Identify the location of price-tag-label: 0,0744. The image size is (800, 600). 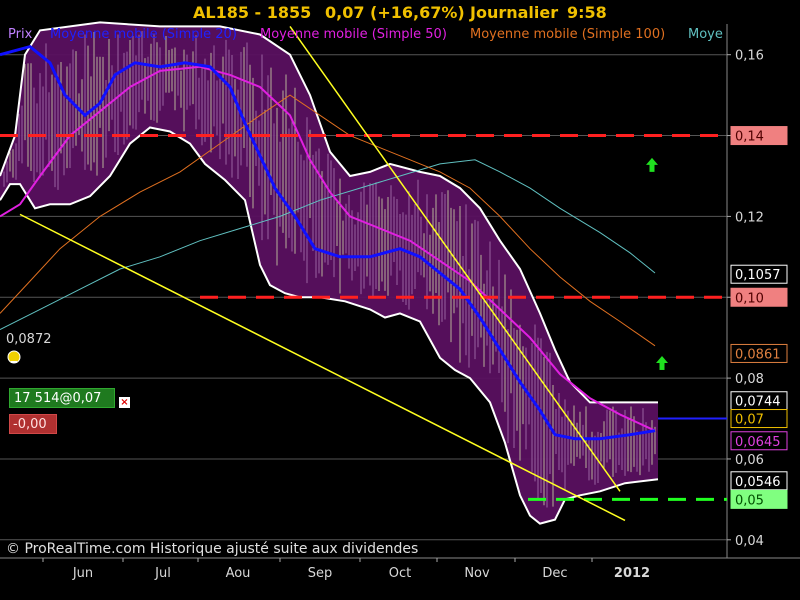
(758, 402).